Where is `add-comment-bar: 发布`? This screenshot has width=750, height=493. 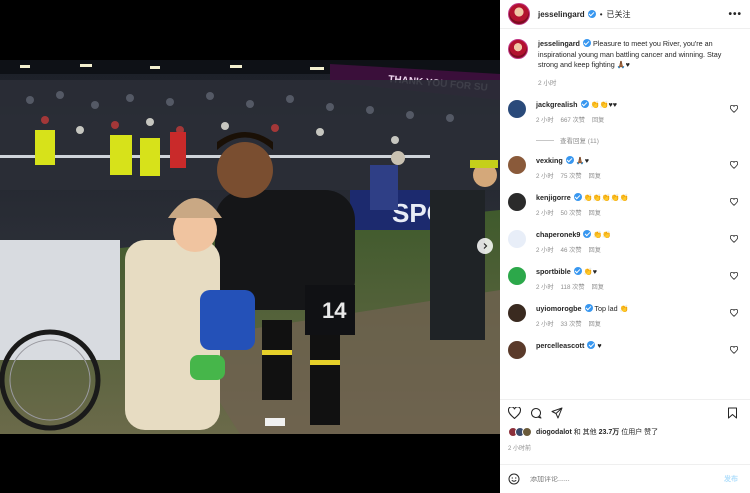
add-comment-bar: 发布 is located at coordinates (625, 478).